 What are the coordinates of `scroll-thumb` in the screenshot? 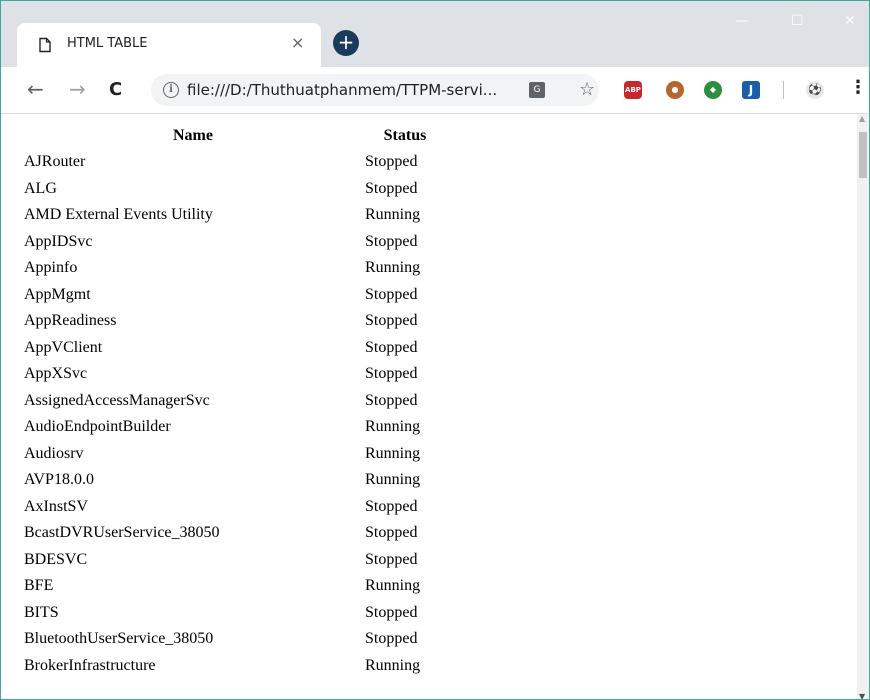 It's located at (863, 155).